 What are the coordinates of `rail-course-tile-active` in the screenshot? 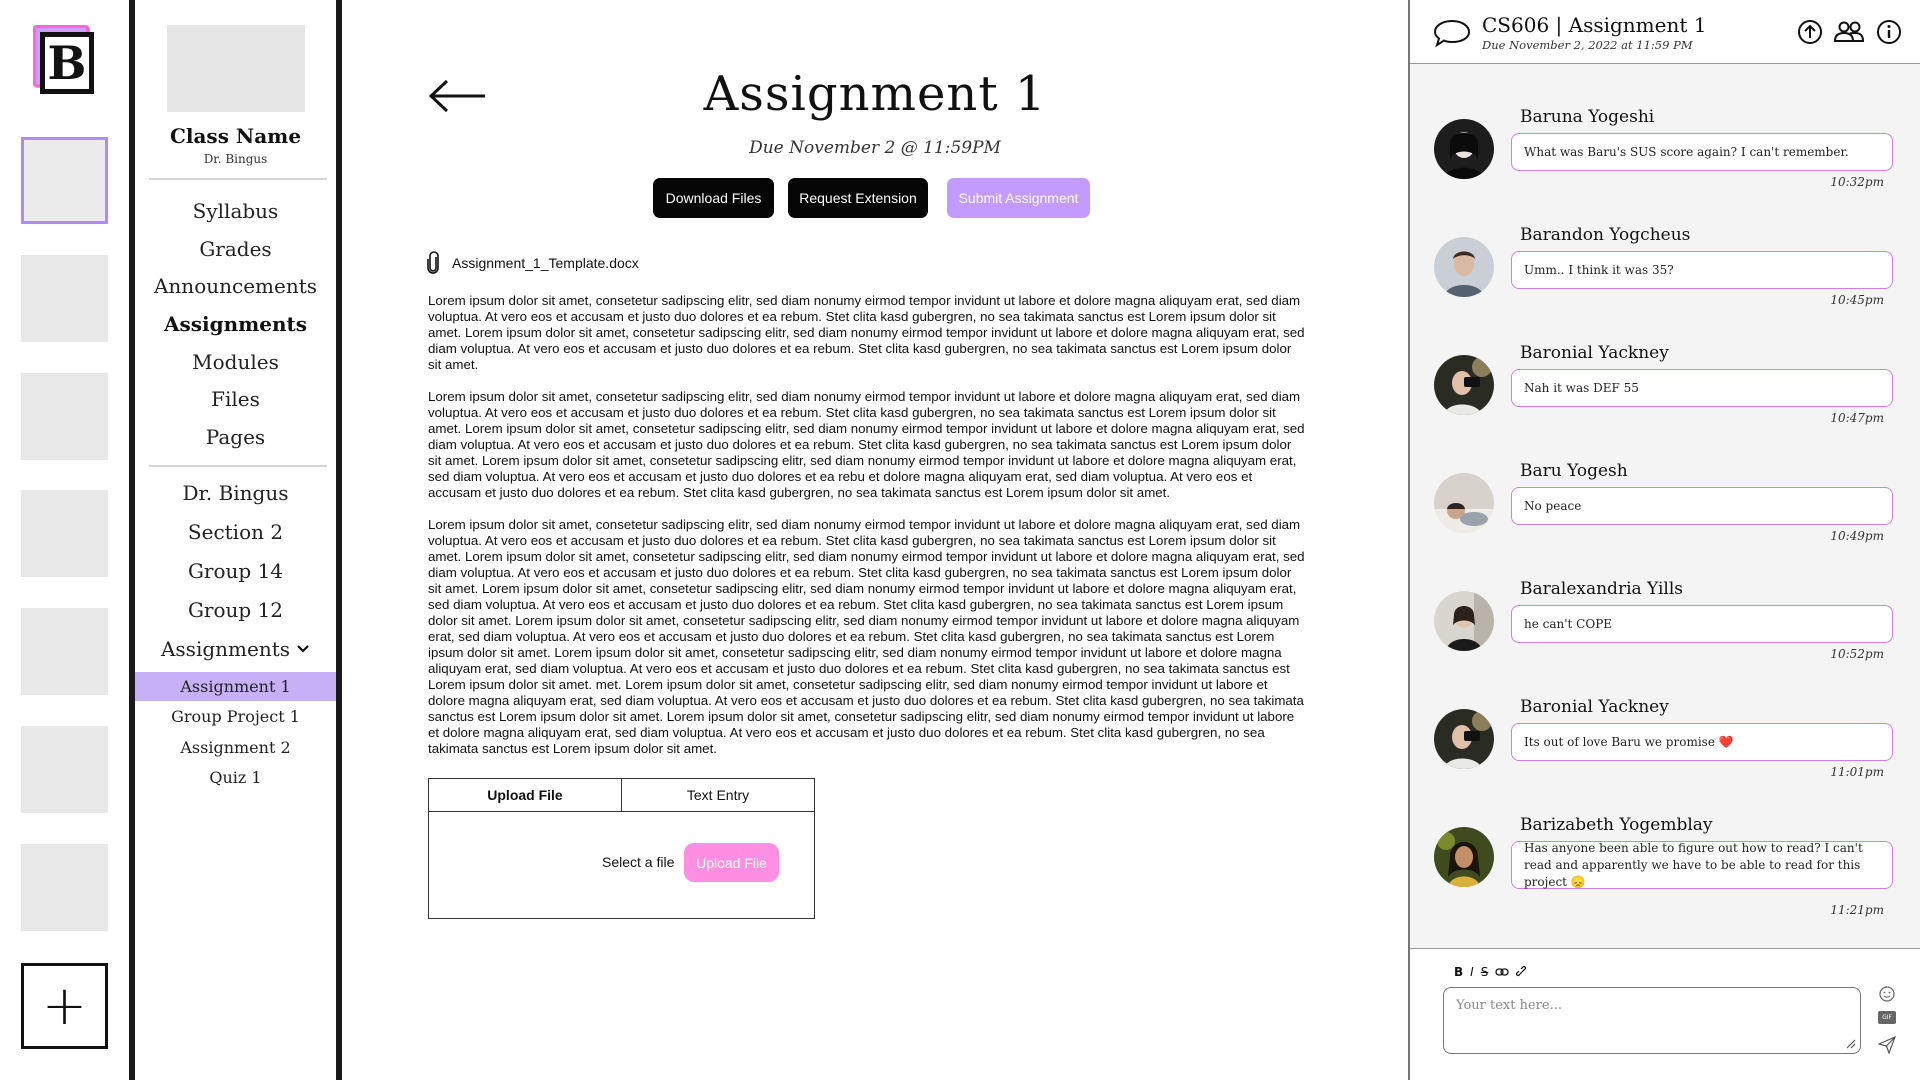 It's located at (64, 180).